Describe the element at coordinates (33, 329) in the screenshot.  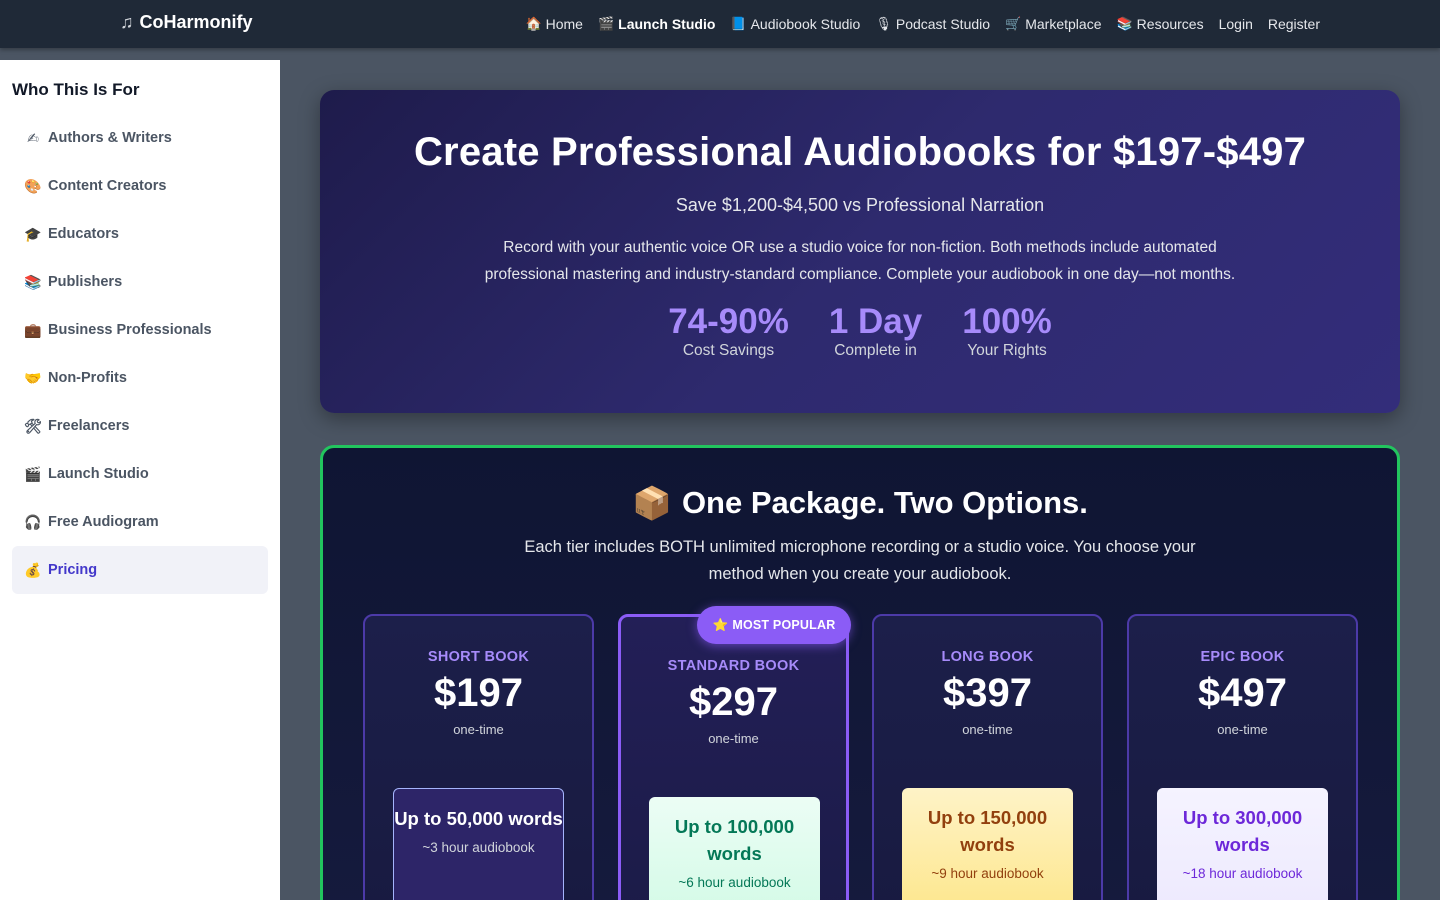
I see `briefcase-icon: 💼` at that location.